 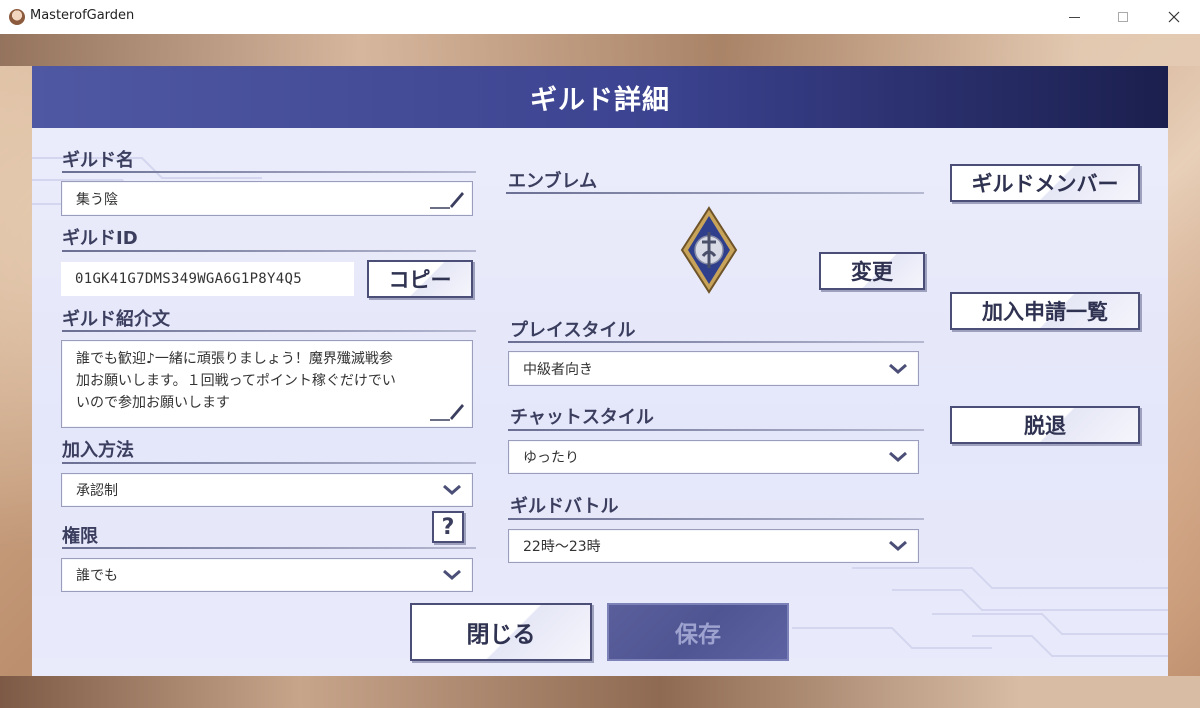 What do you see at coordinates (1045, 183) in the screenshot?
I see `guild-members-button: ギルドメンバー` at bounding box center [1045, 183].